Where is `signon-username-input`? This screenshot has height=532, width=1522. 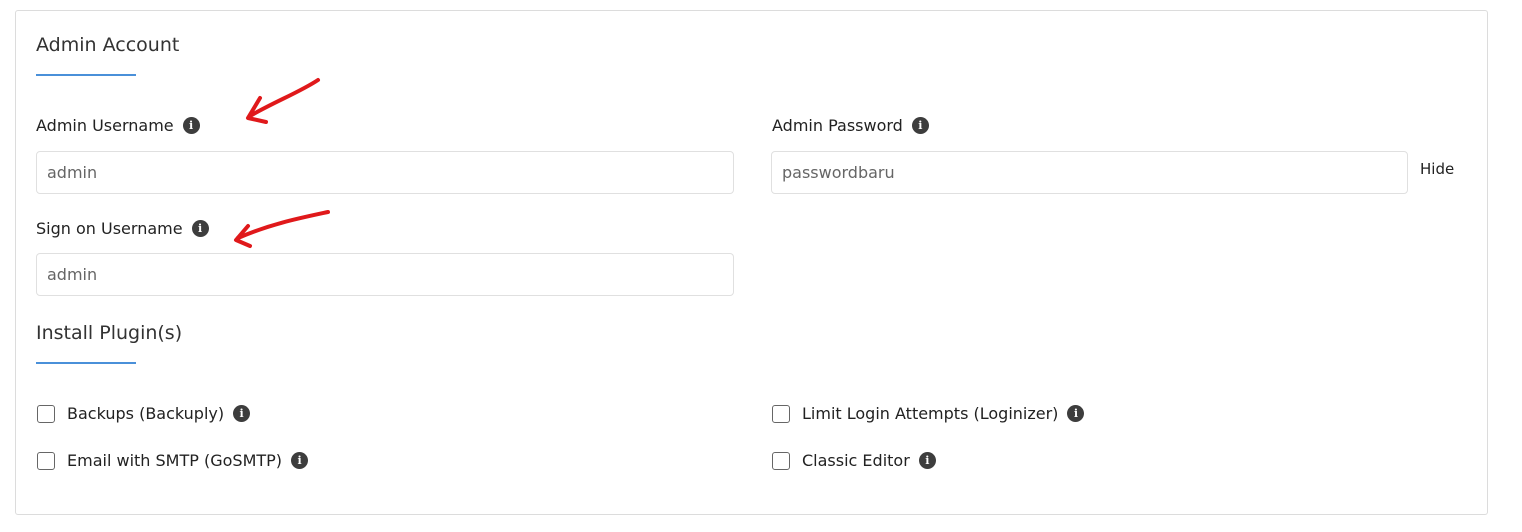
signon-username-input is located at coordinates (385, 274).